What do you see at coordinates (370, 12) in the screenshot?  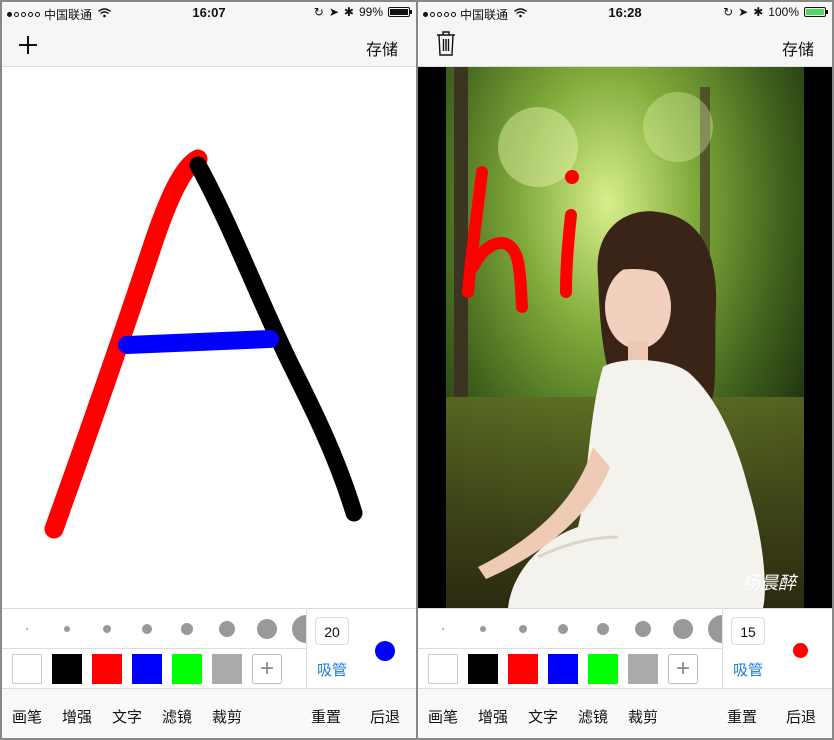 I see `battery-percent: 99%` at bounding box center [370, 12].